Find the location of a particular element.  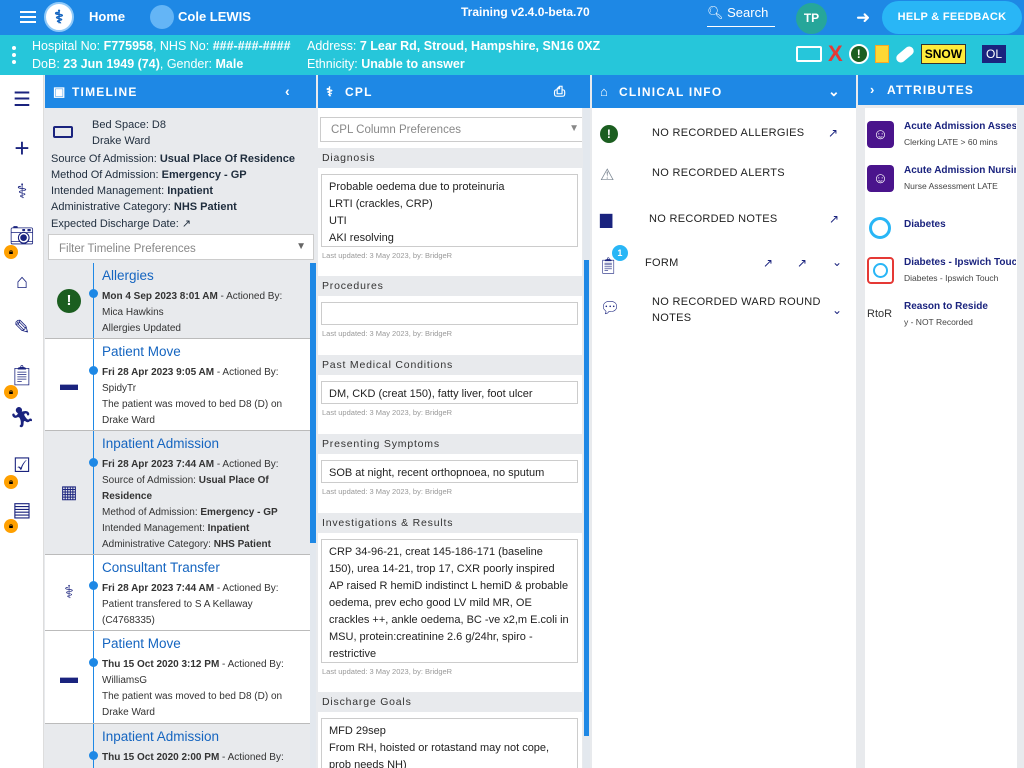

form-count-badge: 1 is located at coordinates (620, 253).